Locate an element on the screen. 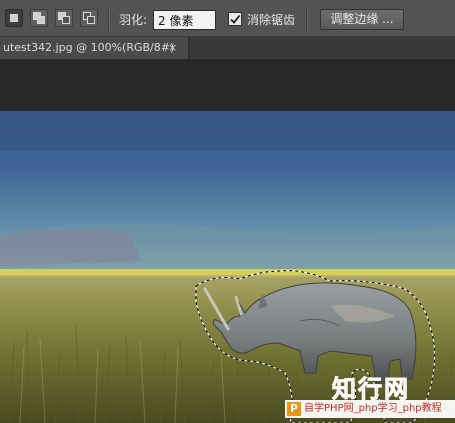 This screenshot has width=455, height=423. feather-label: 羽化: is located at coordinates (133, 20).